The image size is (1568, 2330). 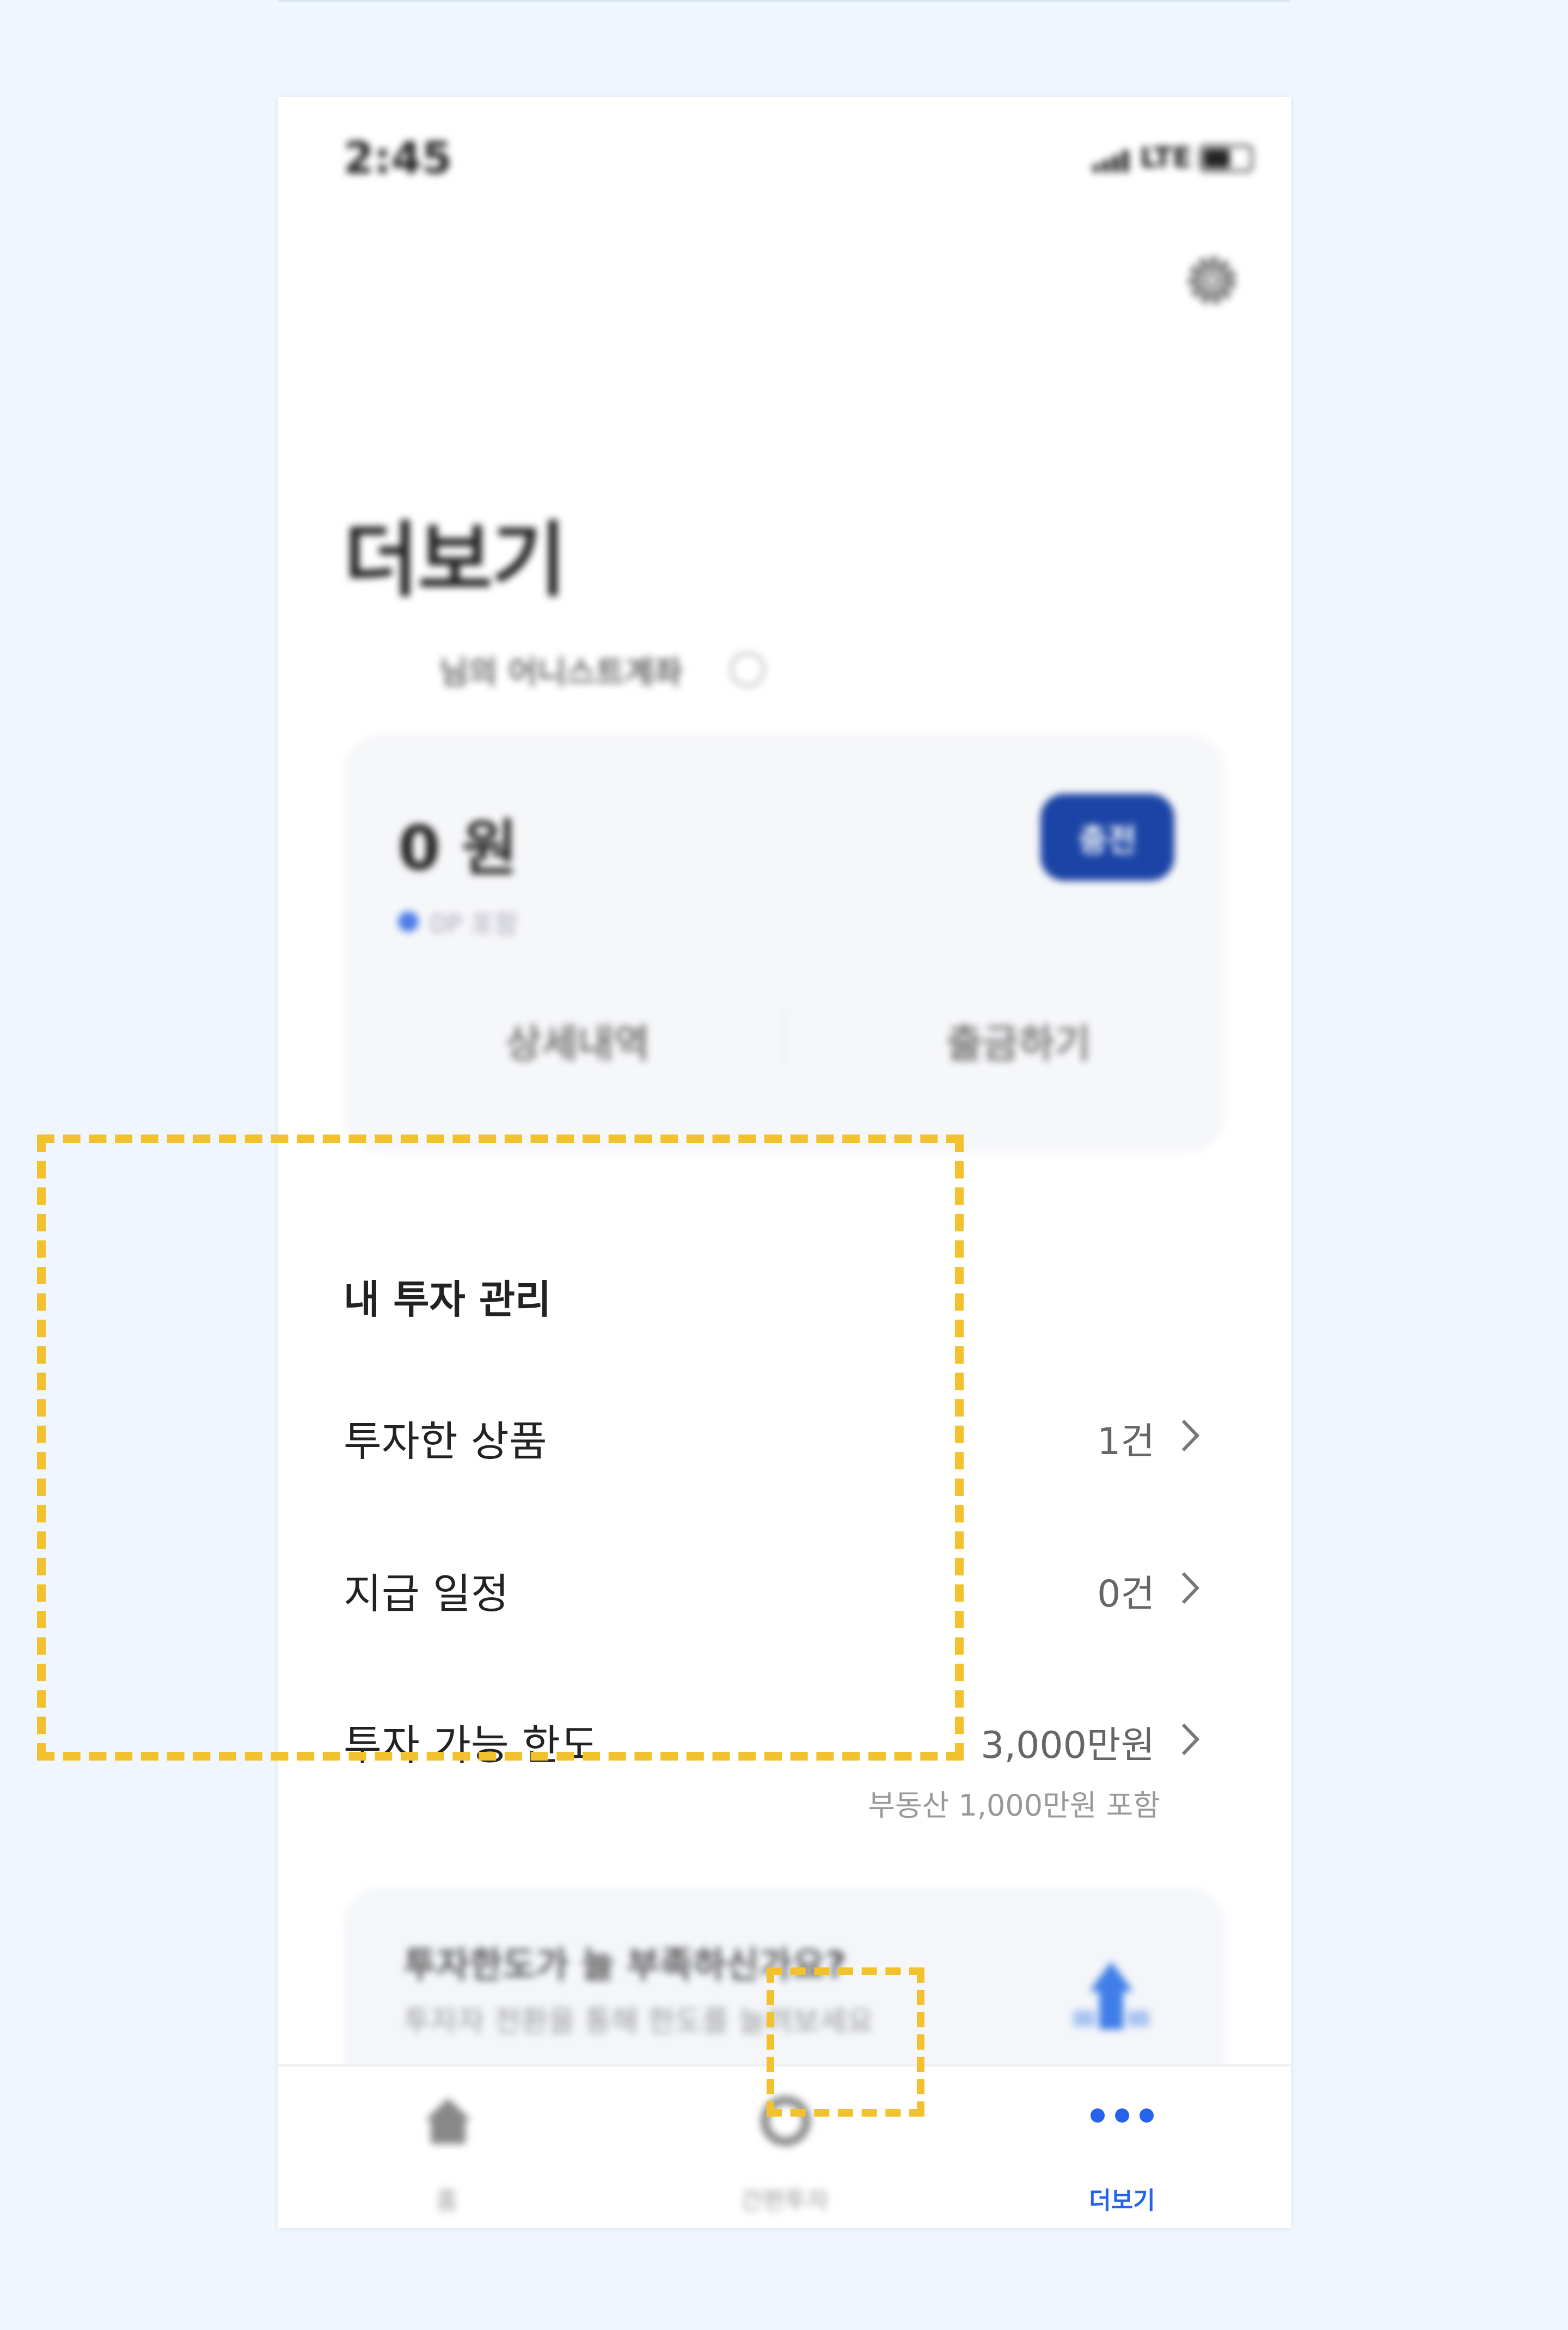 What do you see at coordinates (1111, 2001) in the screenshot?
I see `arrow-up-icon` at bounding box center [1111, 2001].